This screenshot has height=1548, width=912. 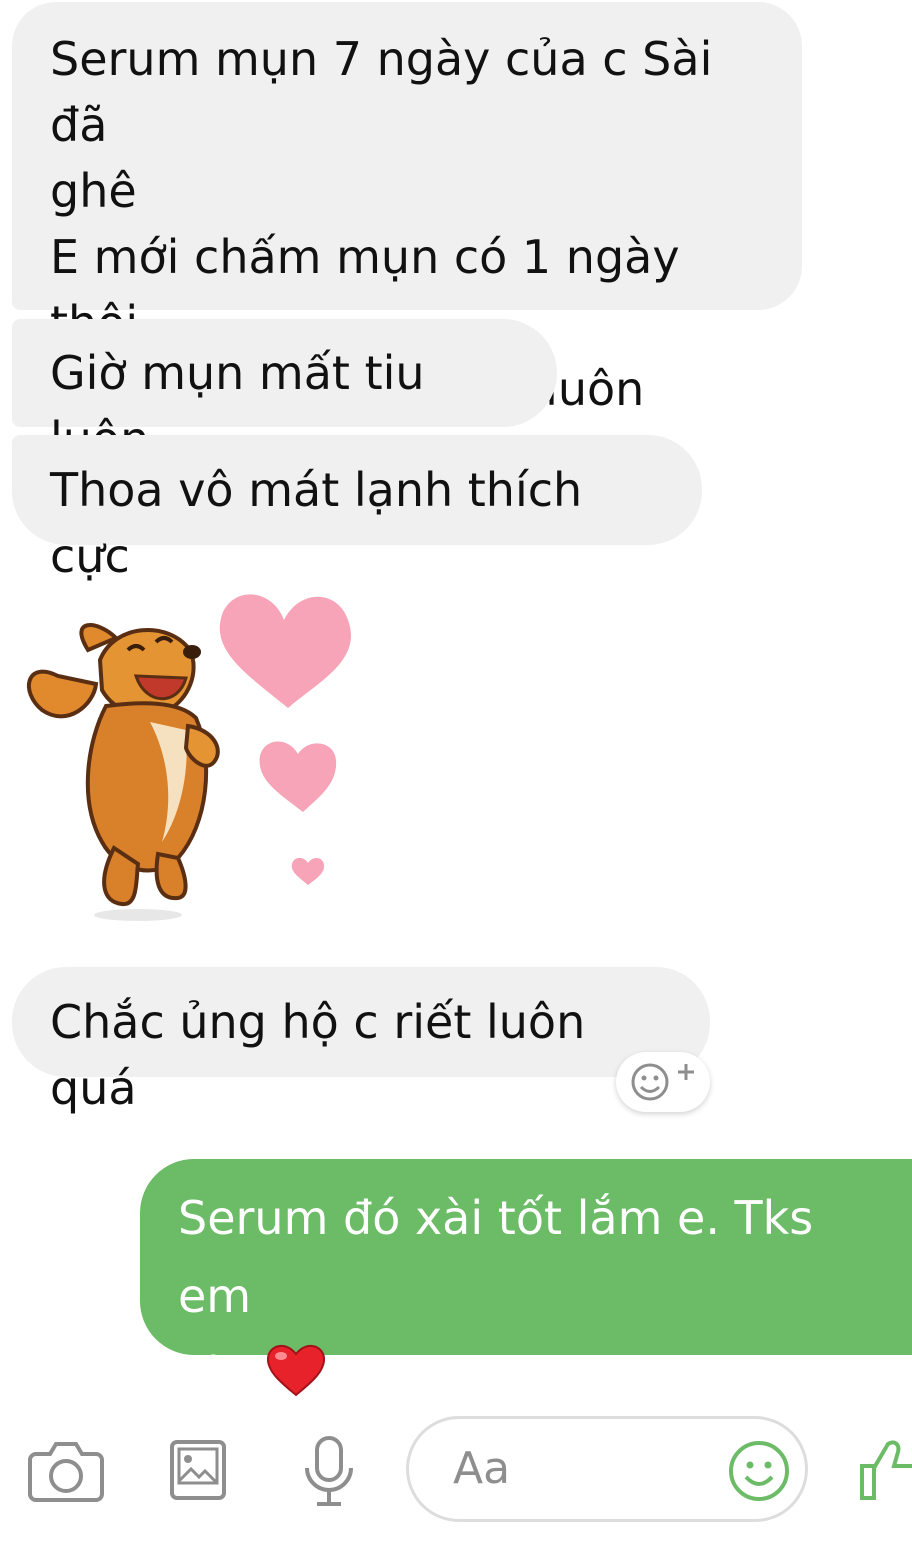 What do you see at coordinates (199, 1473) in the screenshot?
I see `gallery-icon` at bounding box center [199, 1473].